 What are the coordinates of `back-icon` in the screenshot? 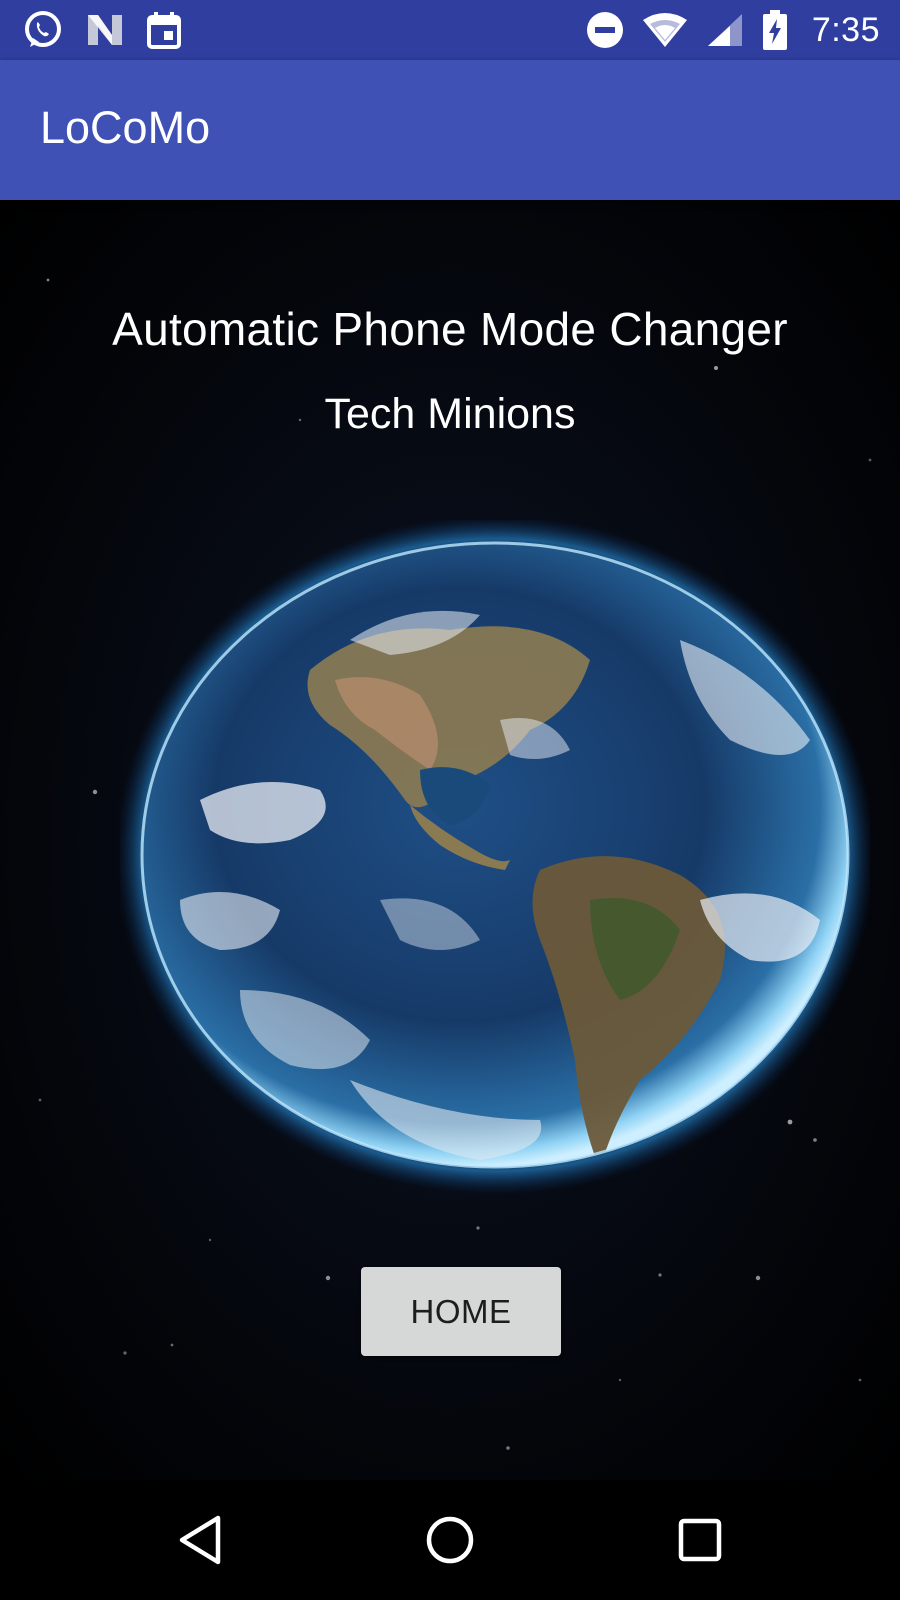 It's located at (200, 1540).